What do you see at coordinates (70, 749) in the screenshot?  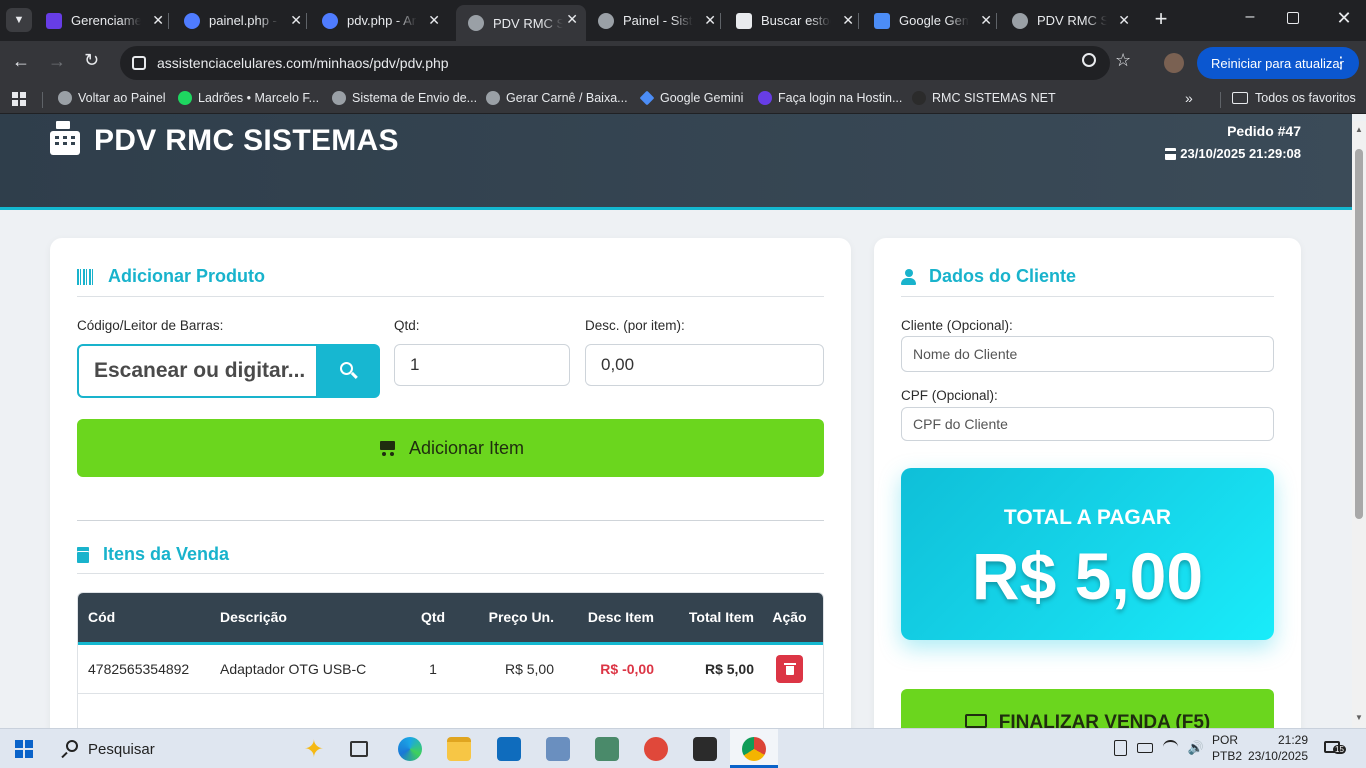 I see `search-icon` at bounding box center [70, 749].